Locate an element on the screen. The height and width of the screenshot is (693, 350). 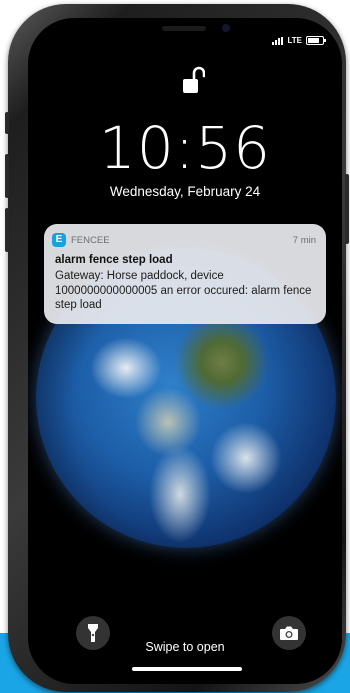
battery-icon is located at coordinates (316, 40).